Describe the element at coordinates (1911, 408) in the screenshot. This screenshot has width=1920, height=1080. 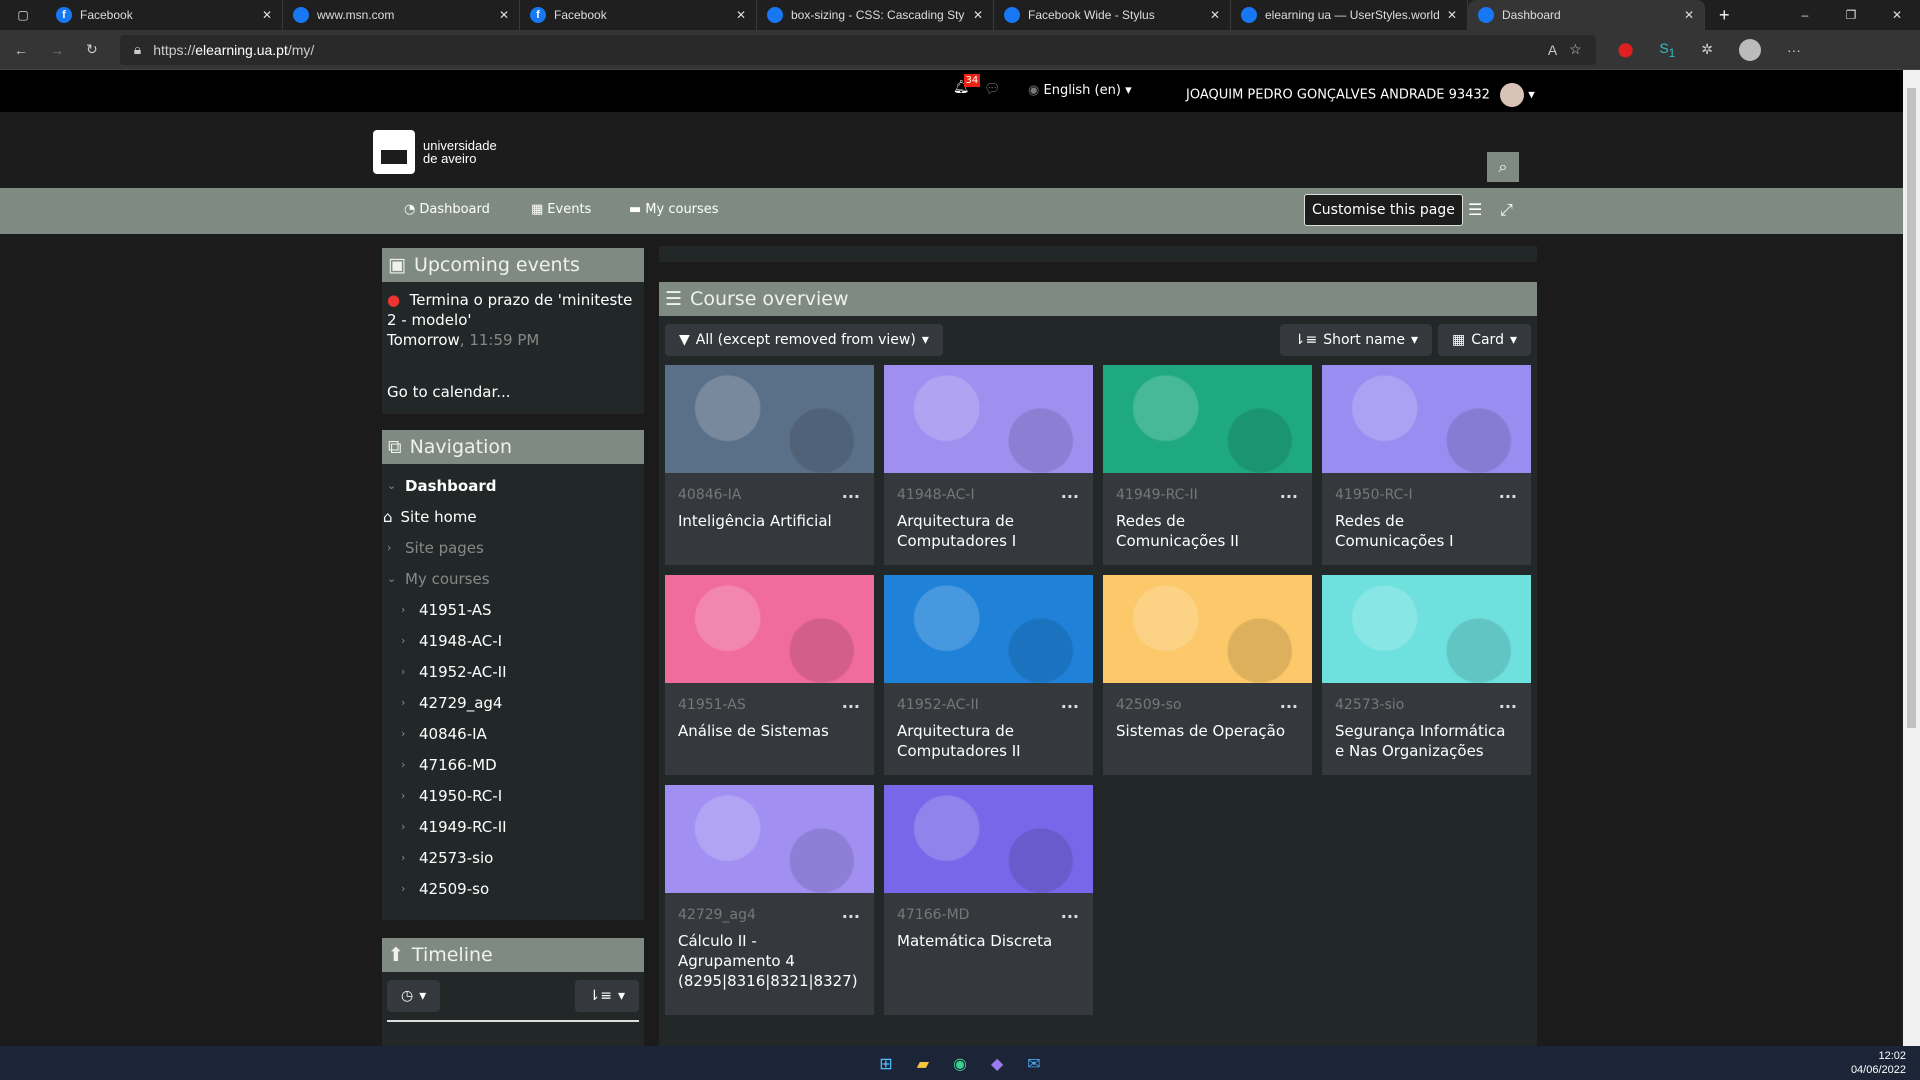
I see `scrollbar-thumb` at that location.